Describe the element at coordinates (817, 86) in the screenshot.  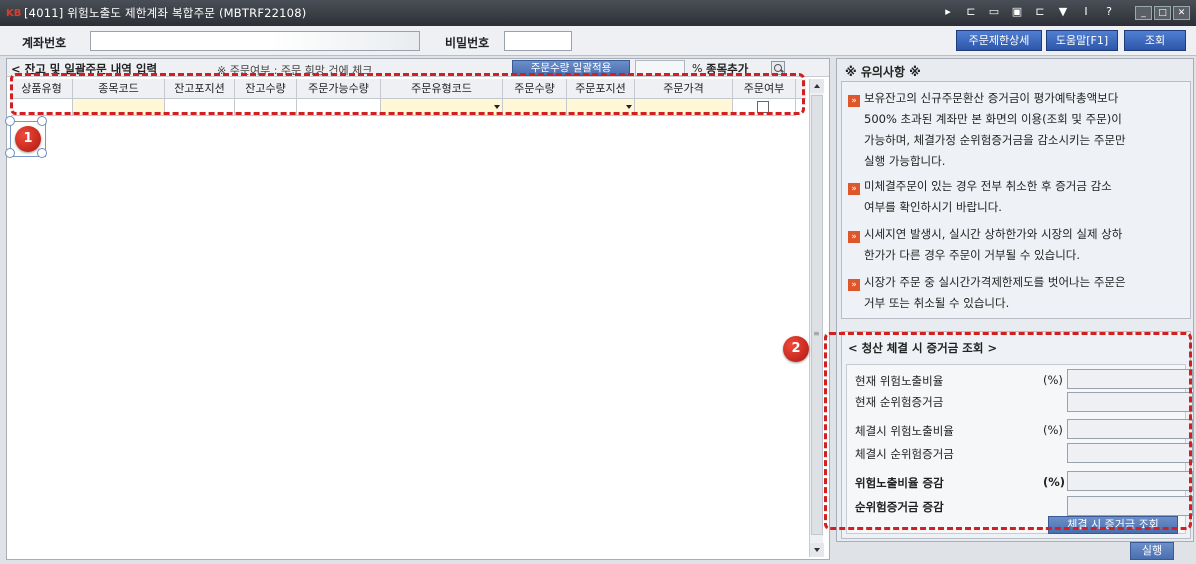
I see `scroll-up-icon` at that location.